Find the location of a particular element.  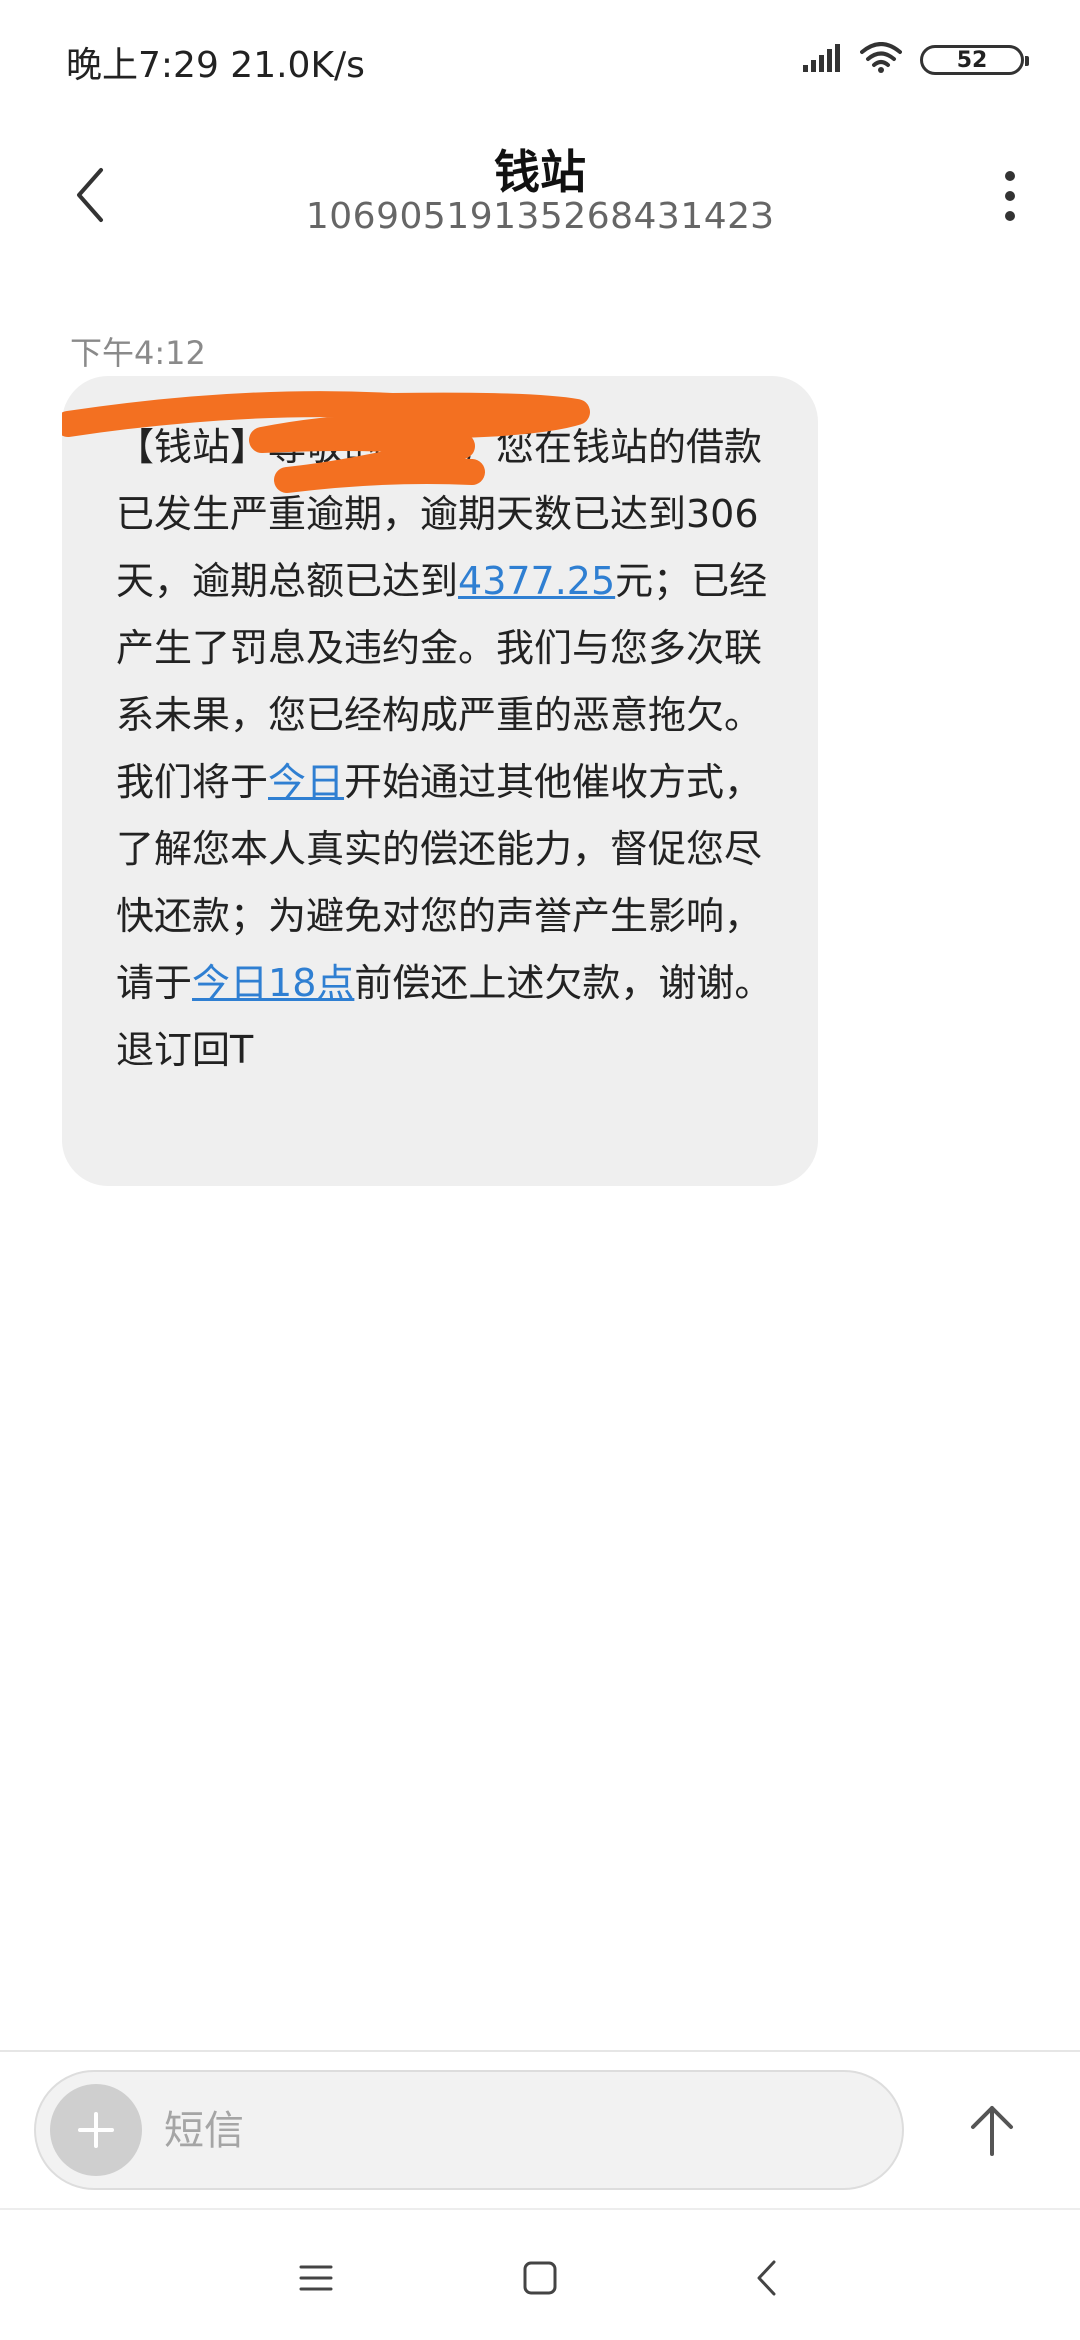

compose-bar is located at coordinates (469, 2130).